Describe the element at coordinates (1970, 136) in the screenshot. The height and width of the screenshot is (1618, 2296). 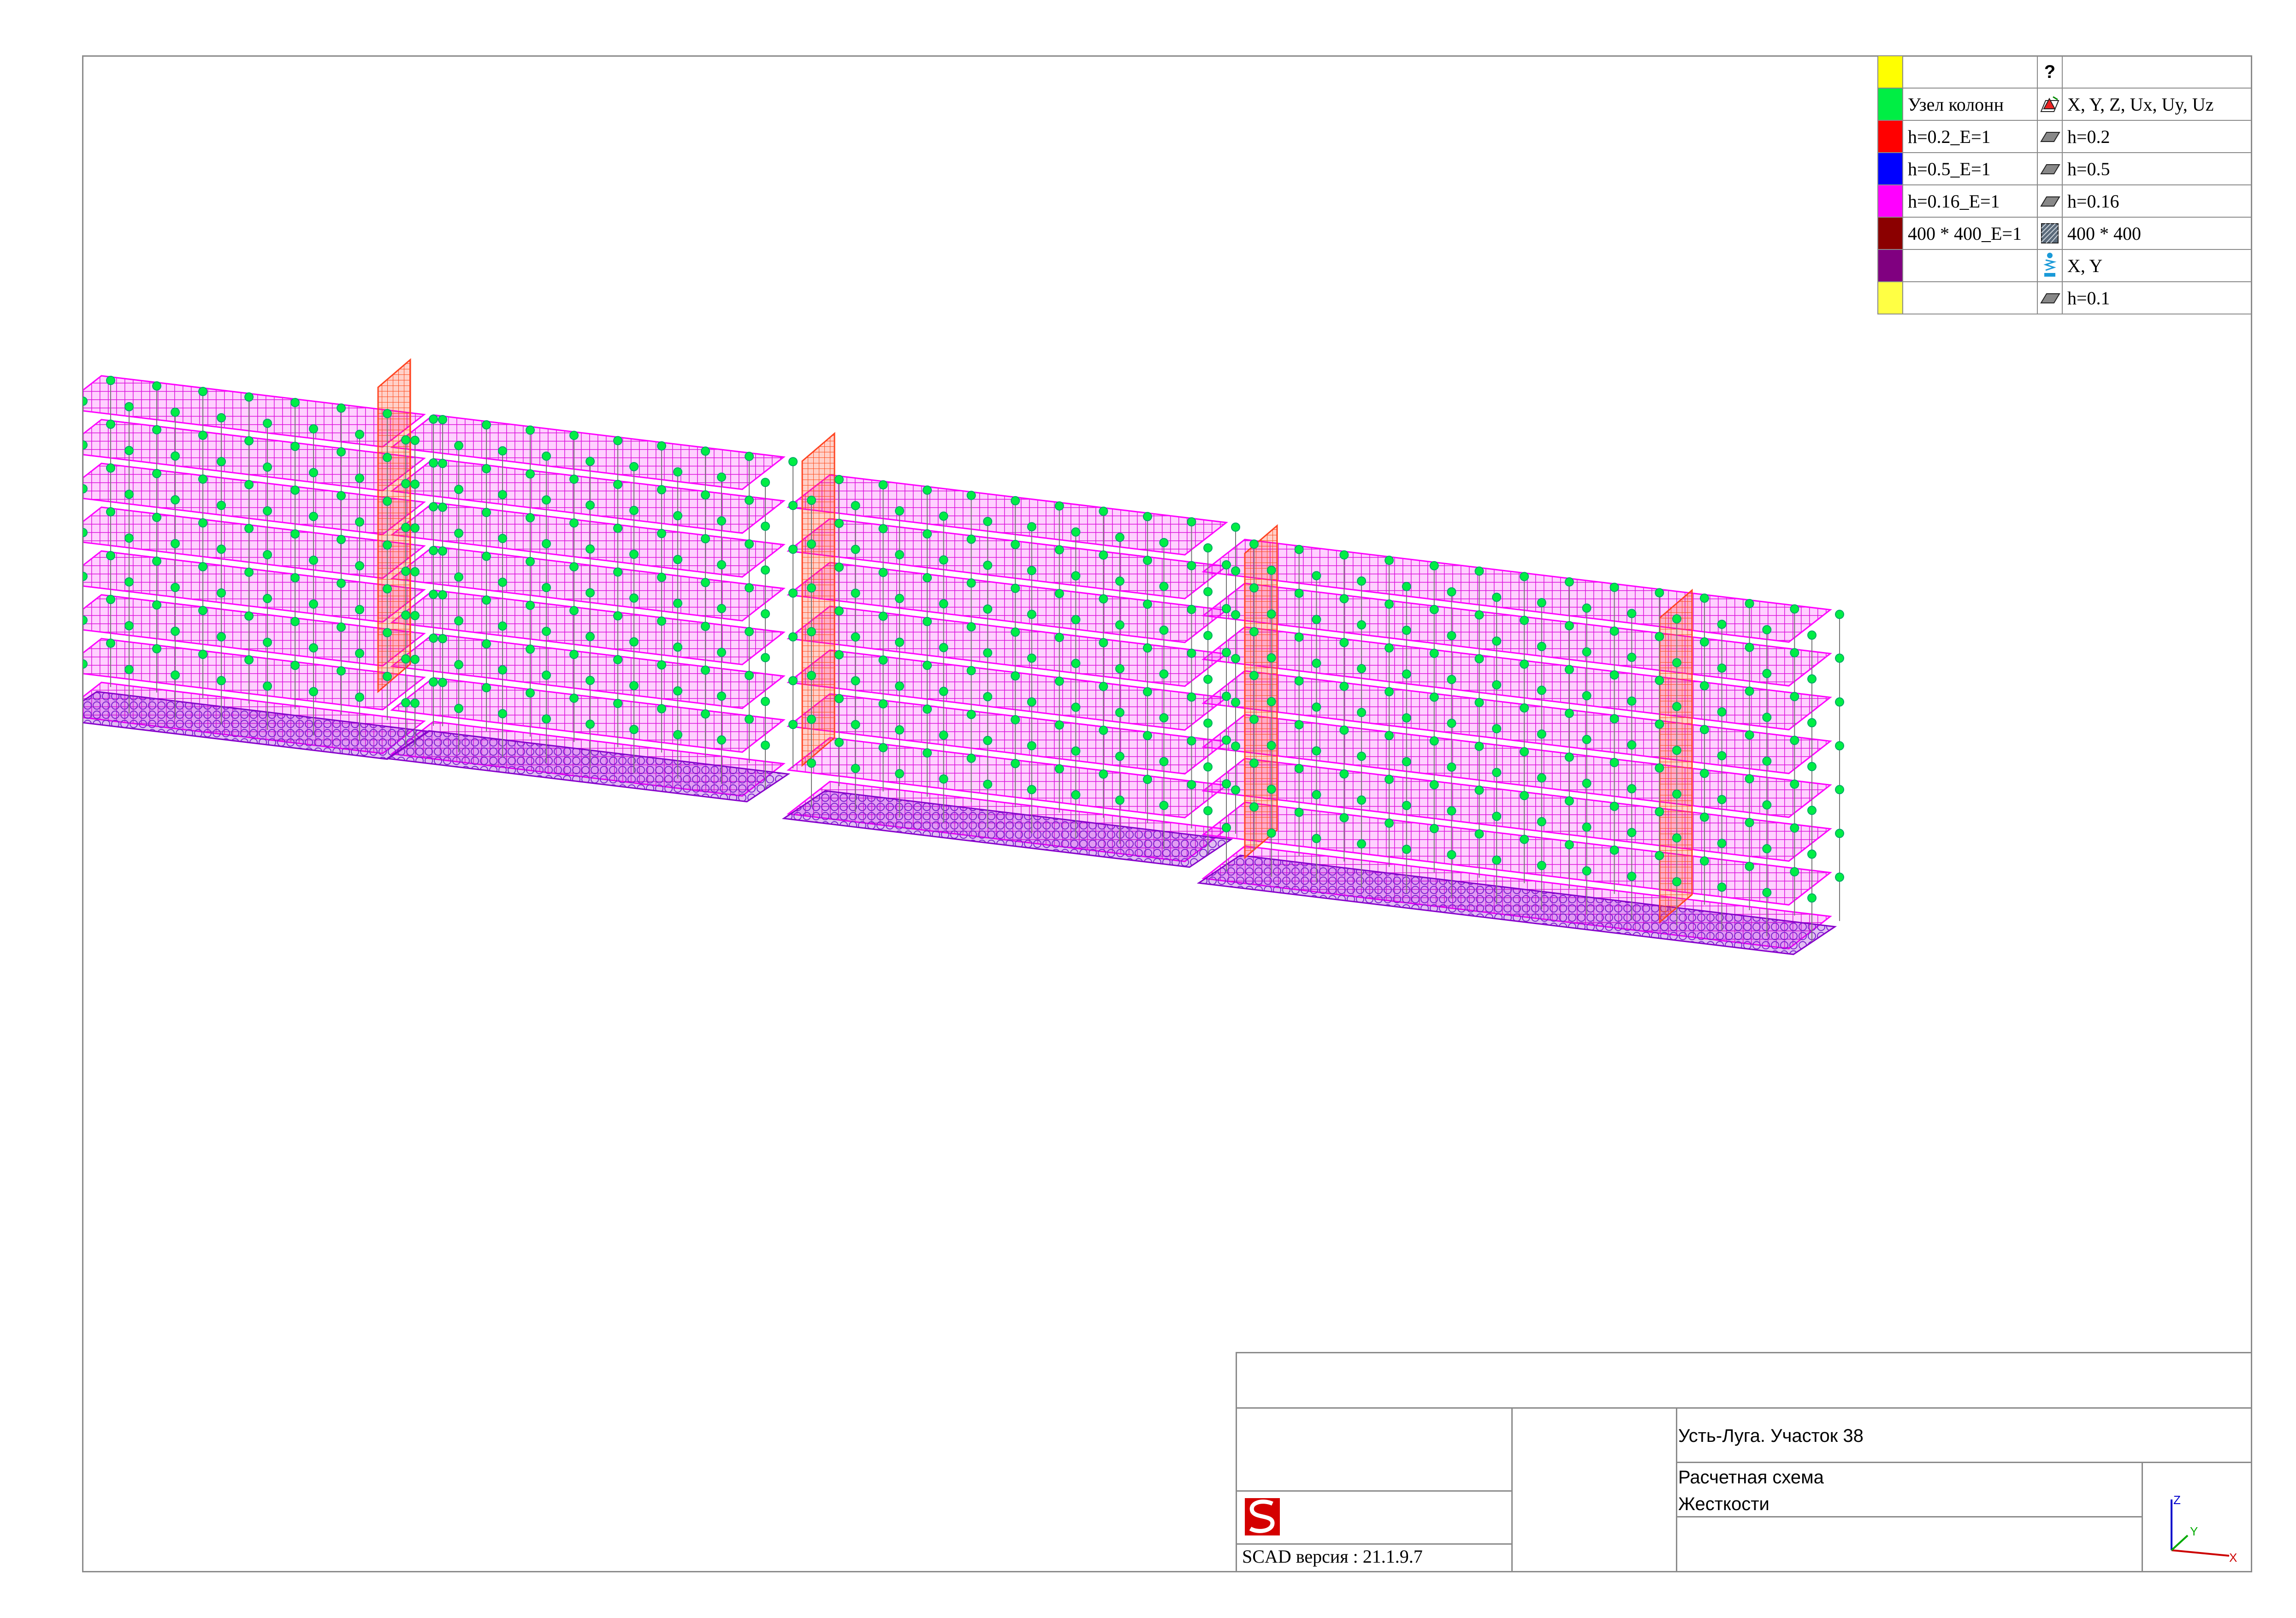
I see `legend-label: h=0.2_E=1` at that location.